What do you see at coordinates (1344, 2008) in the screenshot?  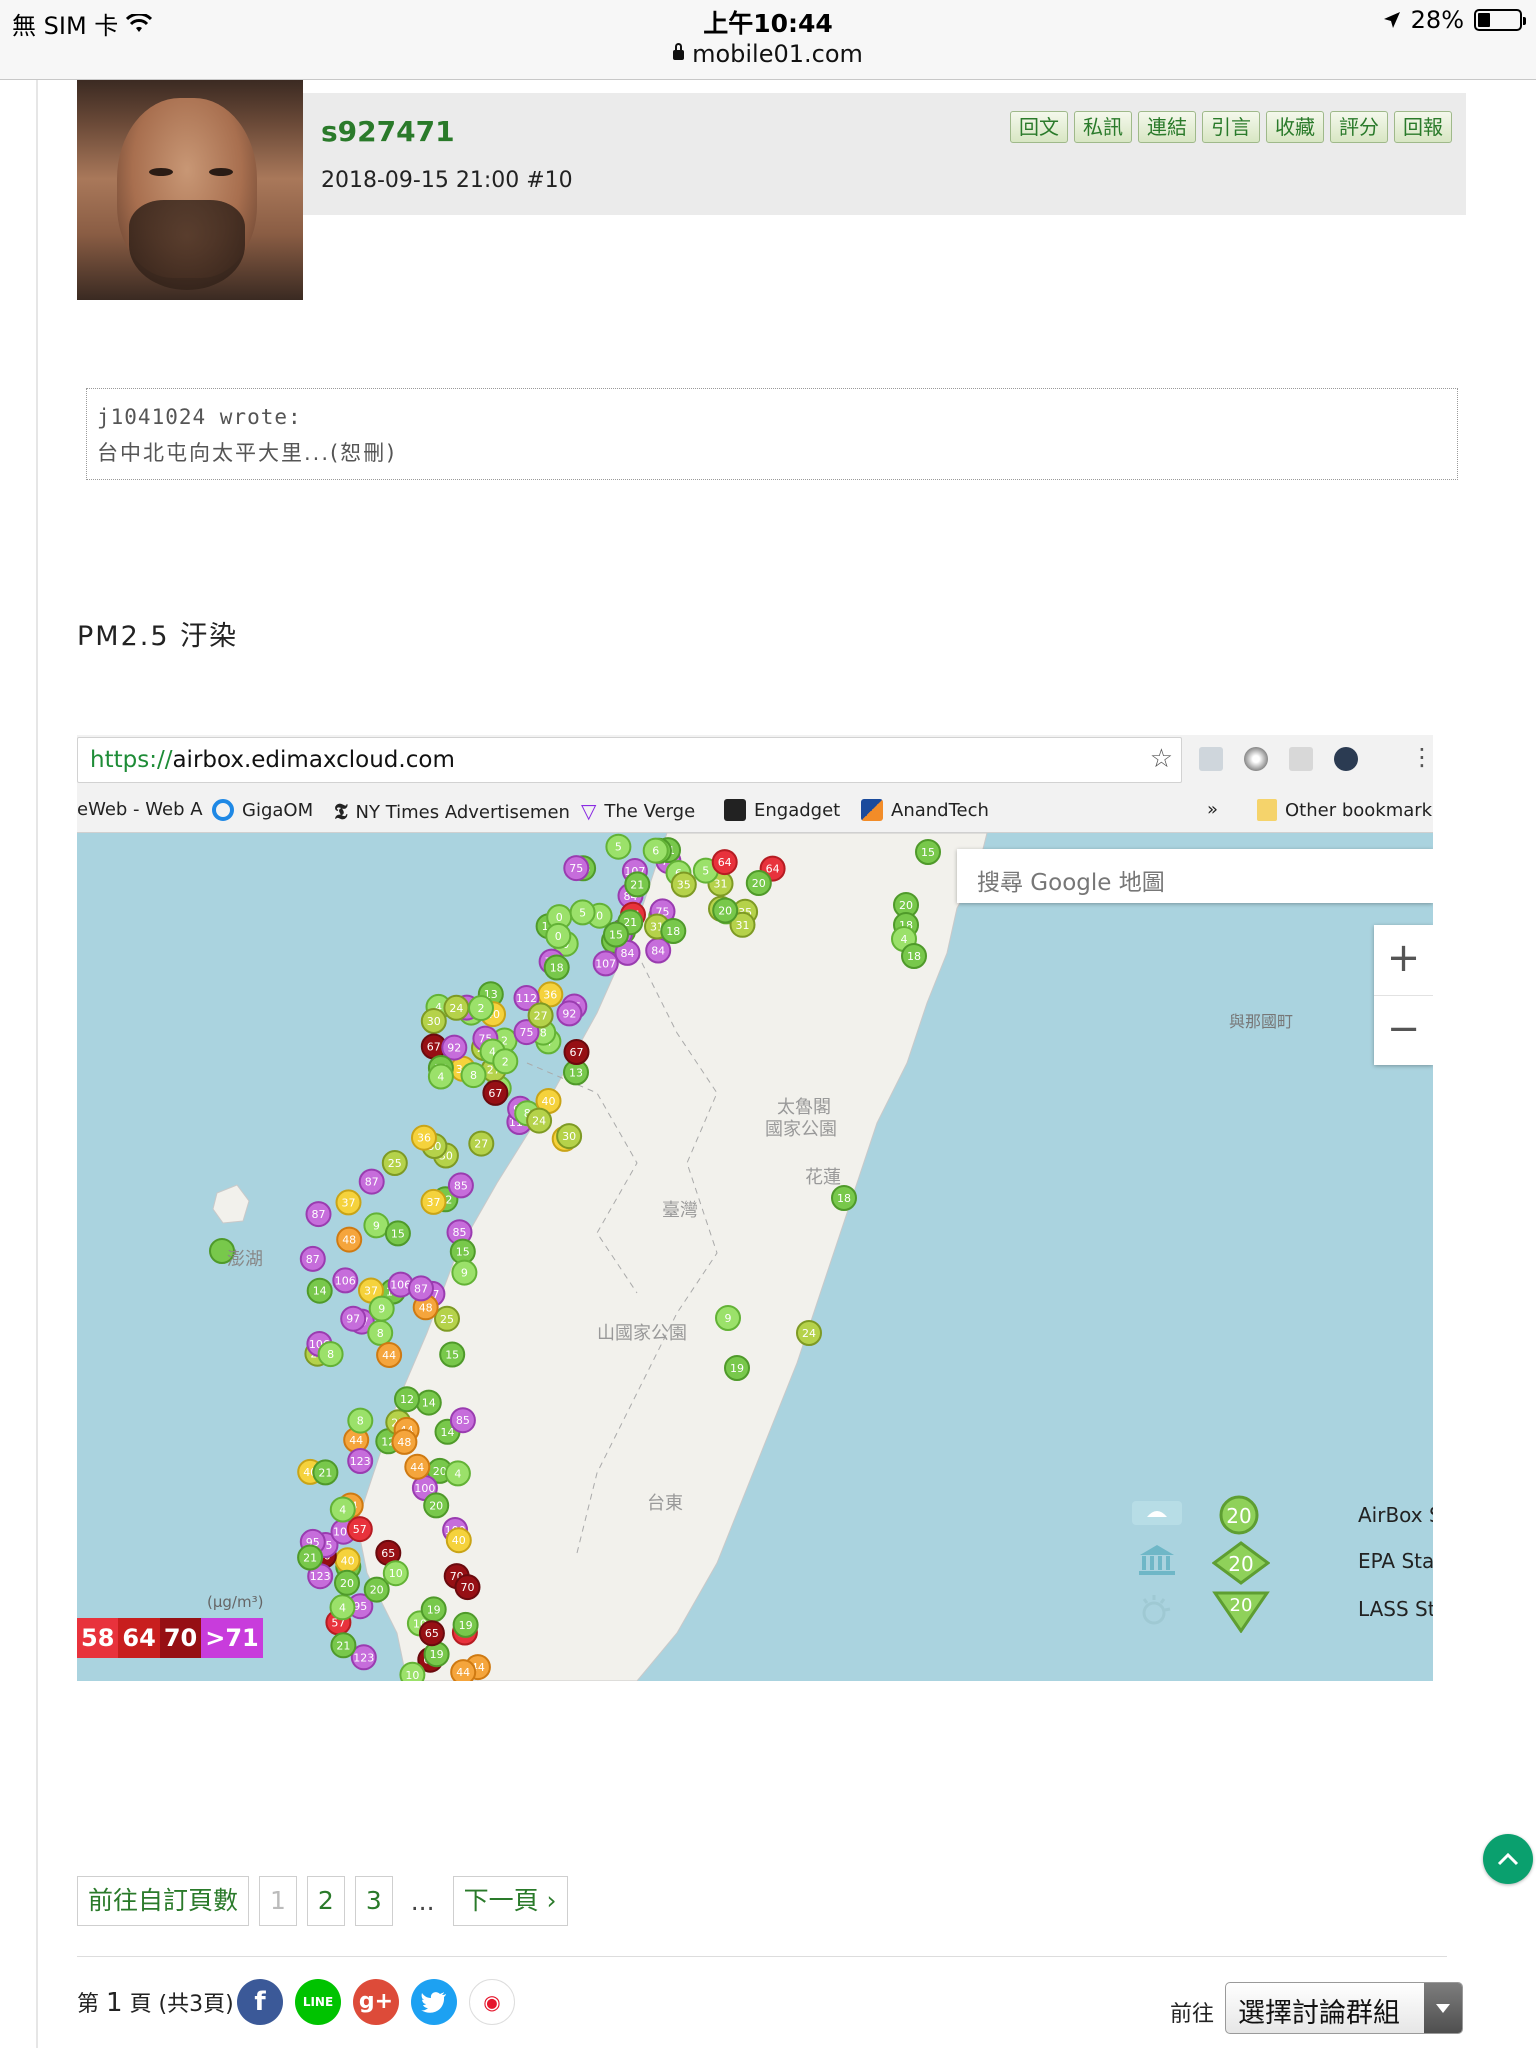 I see `forum-group-select: 選擇討論群組` at bounding box center [1344, 2008].